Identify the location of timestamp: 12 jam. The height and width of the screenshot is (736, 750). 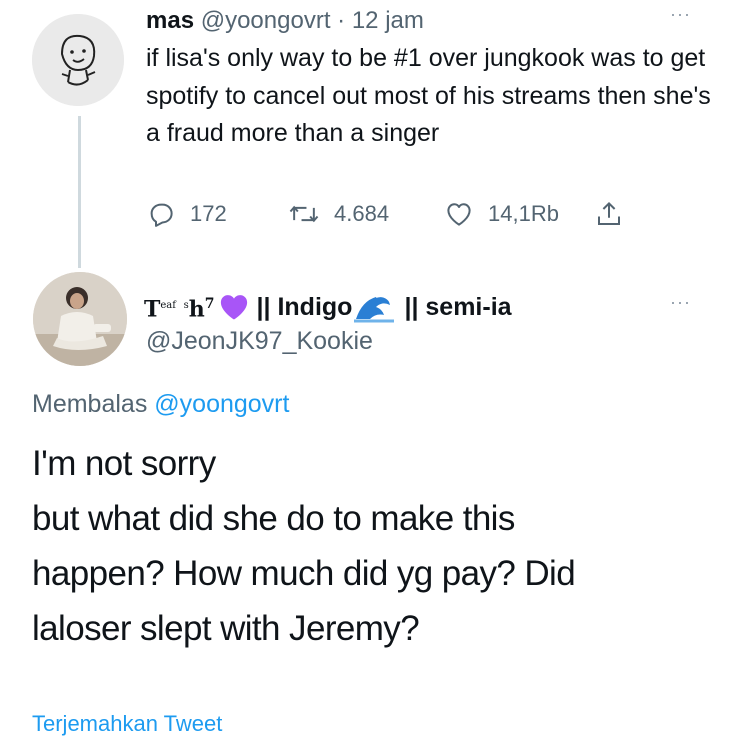
(388, 20).